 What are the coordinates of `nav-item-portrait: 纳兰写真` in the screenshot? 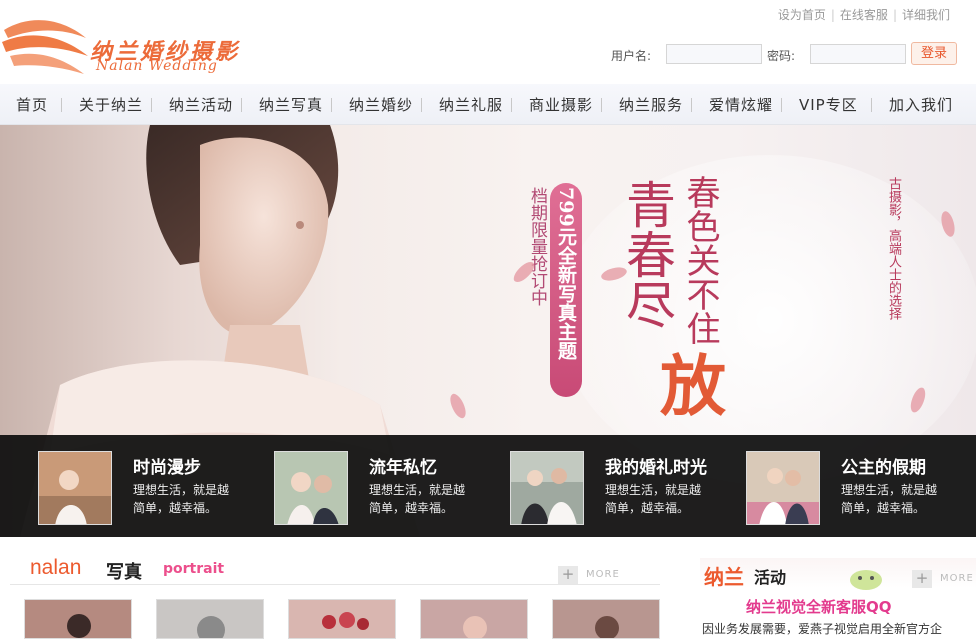 It's located at (291, 104).